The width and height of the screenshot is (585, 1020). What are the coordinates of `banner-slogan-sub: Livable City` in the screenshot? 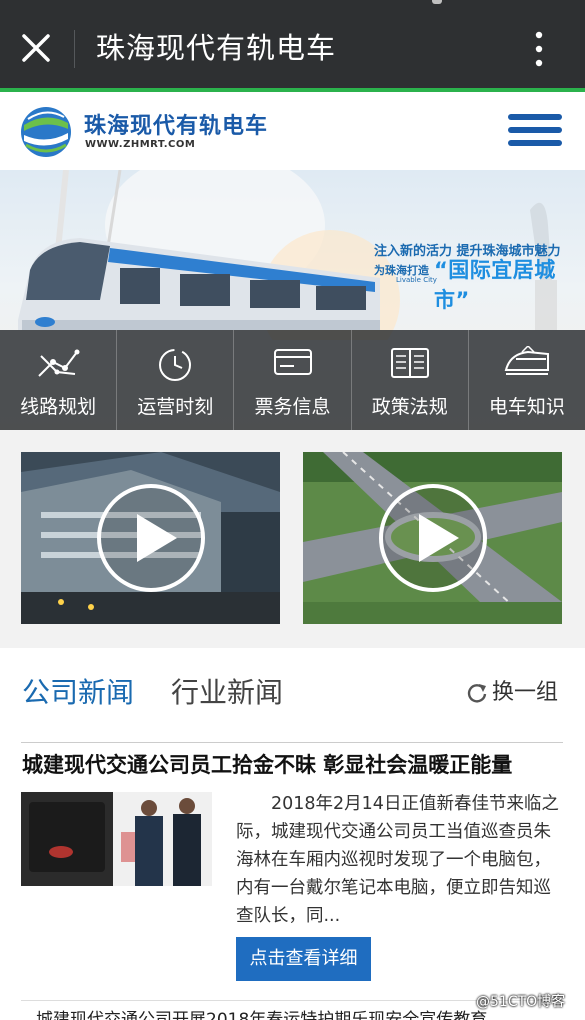 It's located at (416, 280).